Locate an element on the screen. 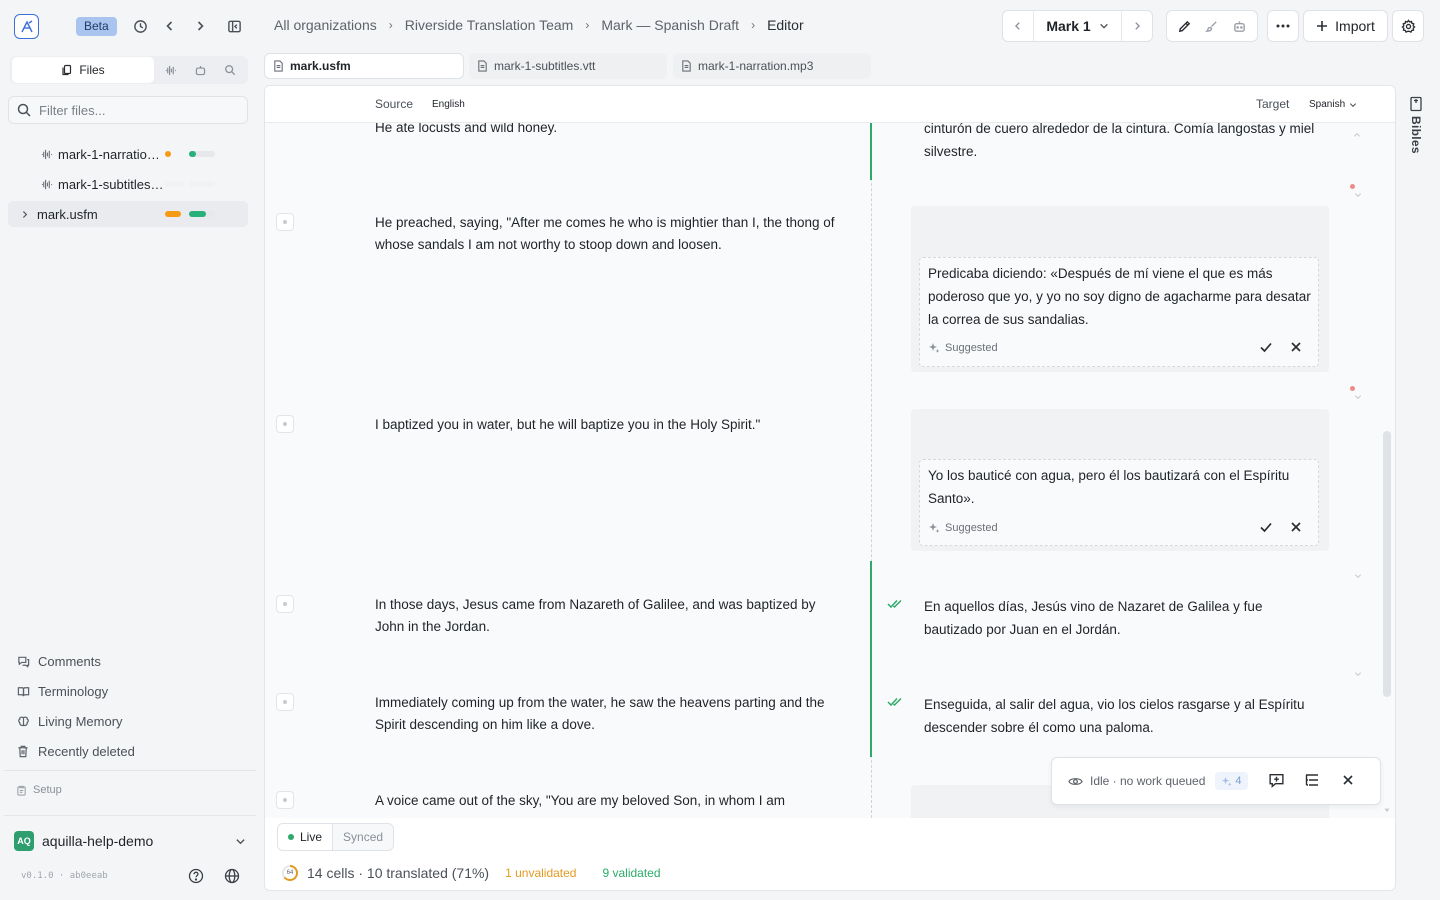 The width and height of the screenshot is (1440, 900). validated-bar is located at coordinates (871, 151).